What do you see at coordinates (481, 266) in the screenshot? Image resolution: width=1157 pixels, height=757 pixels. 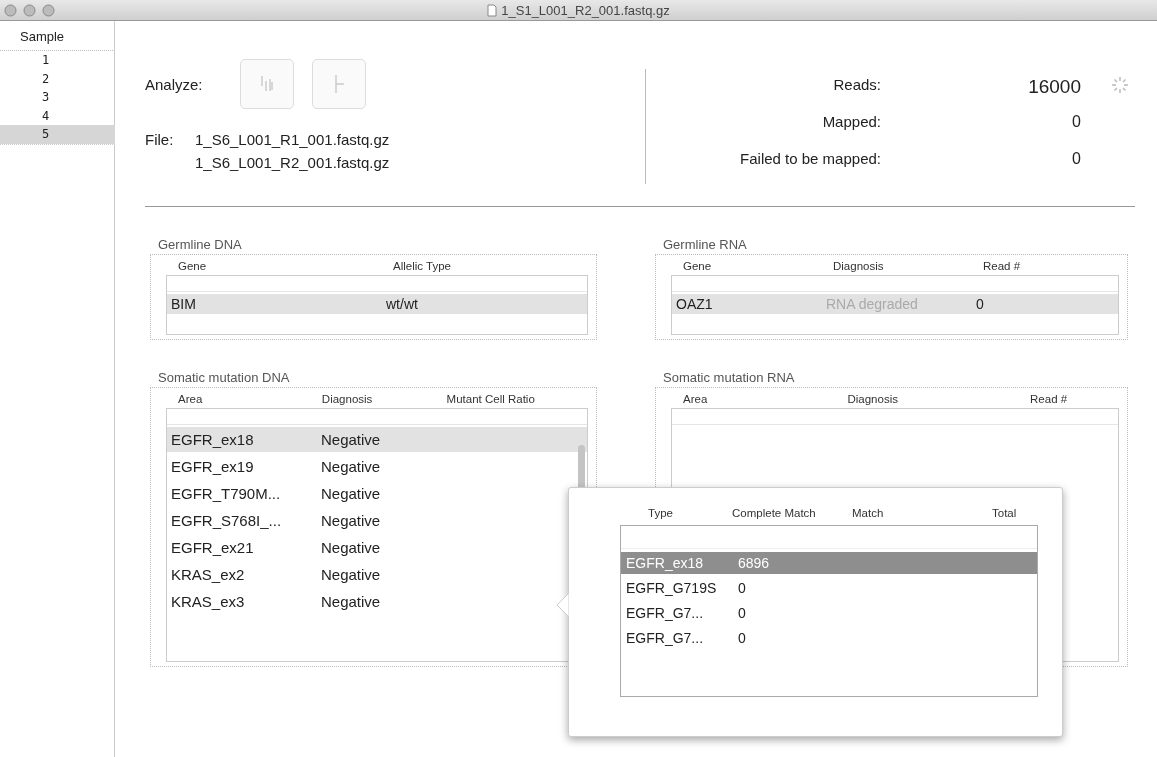 I see `column-header: Allelic Type` at bounding box center [481, 266].